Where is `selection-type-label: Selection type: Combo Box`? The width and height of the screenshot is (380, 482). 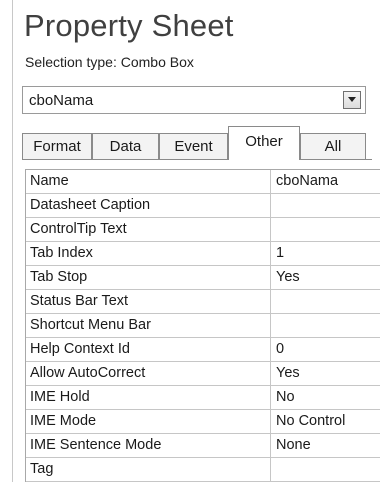 selection-type-label: Selection type: Combo Box is located at coordinates (109, 62).